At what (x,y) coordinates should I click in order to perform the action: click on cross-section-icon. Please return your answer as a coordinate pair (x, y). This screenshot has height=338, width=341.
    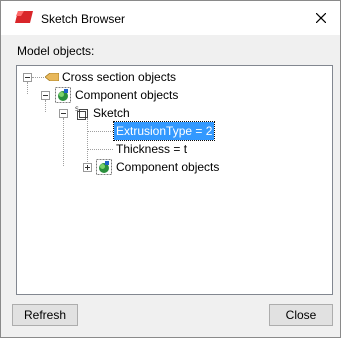
    Looking at the image, I should click on (52, 77).